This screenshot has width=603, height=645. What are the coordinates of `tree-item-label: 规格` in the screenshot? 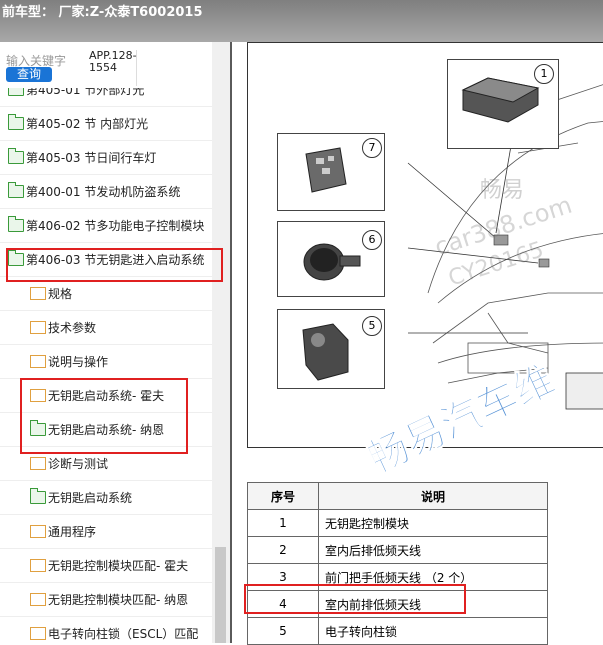 It's located at (60, 294).